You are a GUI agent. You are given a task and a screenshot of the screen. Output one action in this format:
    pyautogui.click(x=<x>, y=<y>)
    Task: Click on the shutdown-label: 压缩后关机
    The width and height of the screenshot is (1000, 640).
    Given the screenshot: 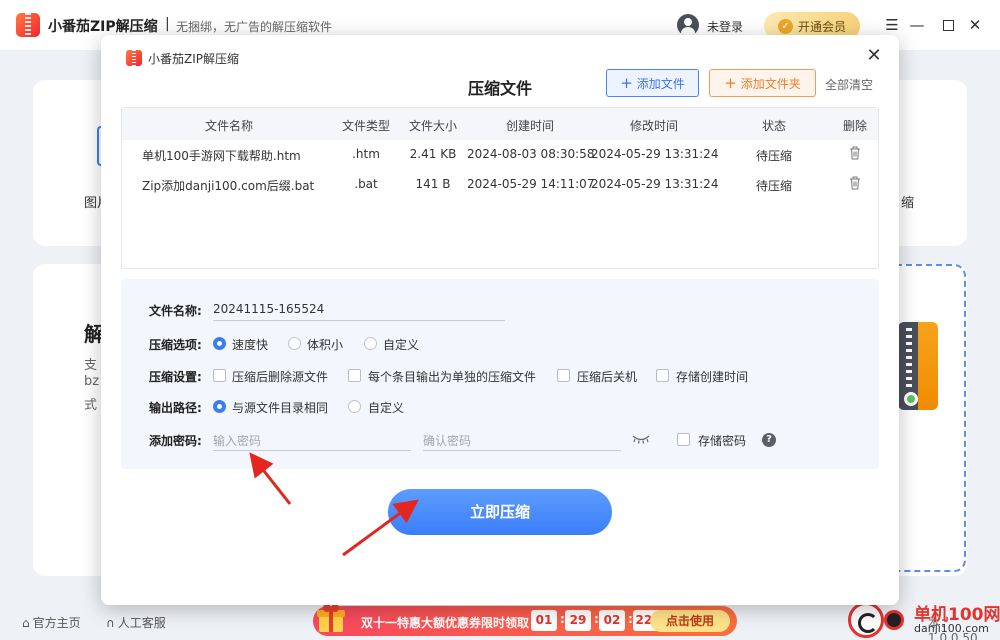 What is the action you would take?
    pyautogui.click(x=607, y=376)
    